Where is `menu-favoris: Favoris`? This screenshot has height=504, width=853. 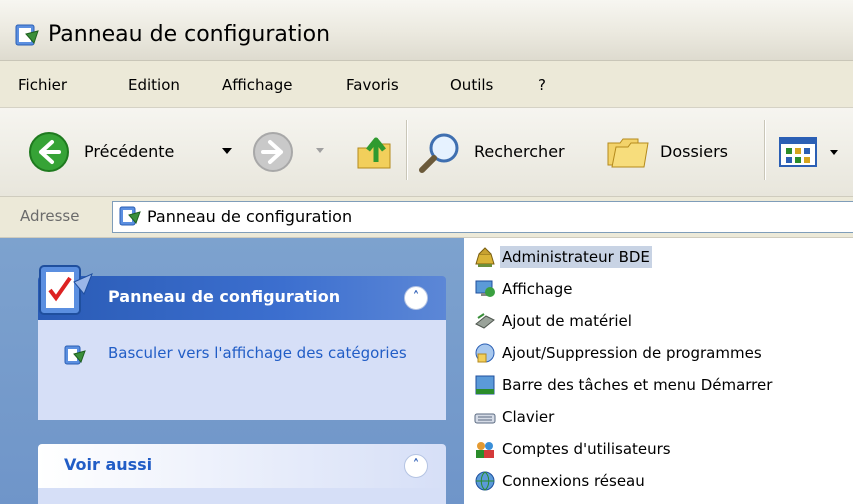
menu-favoris: Favoris is located at coordinates (372, 85).